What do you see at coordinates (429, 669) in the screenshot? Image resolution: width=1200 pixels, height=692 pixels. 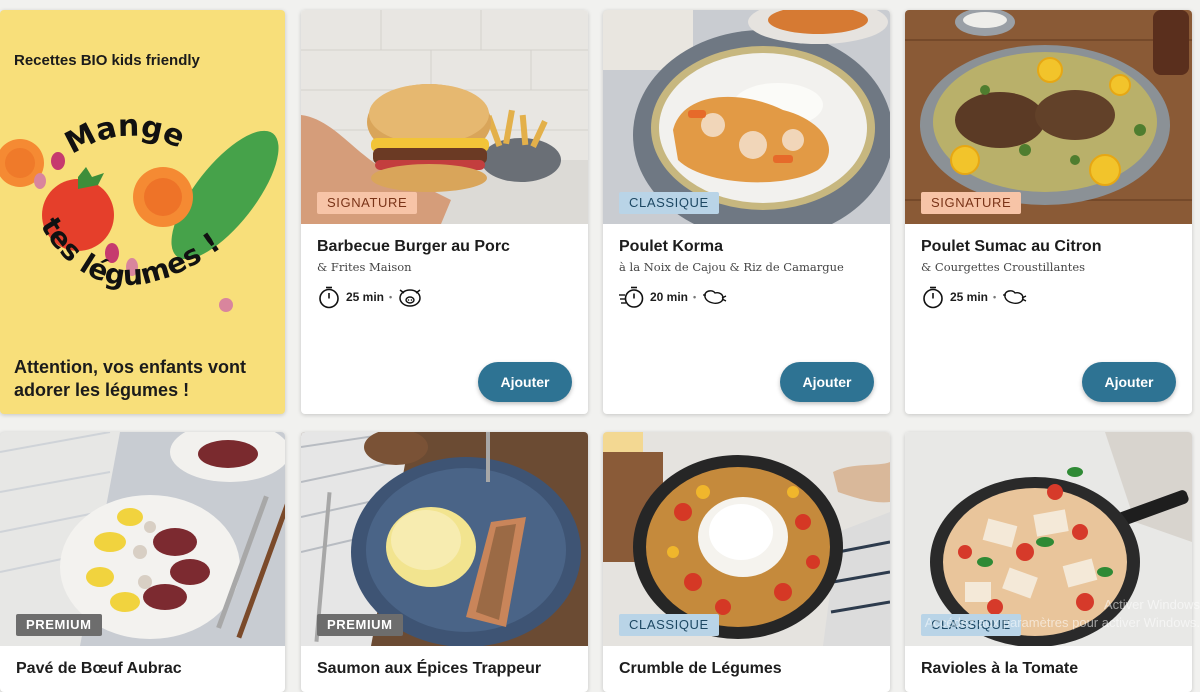 I see `recipe-title: Saumon aux Épices Trappeur` at bounding box center [429, 669].